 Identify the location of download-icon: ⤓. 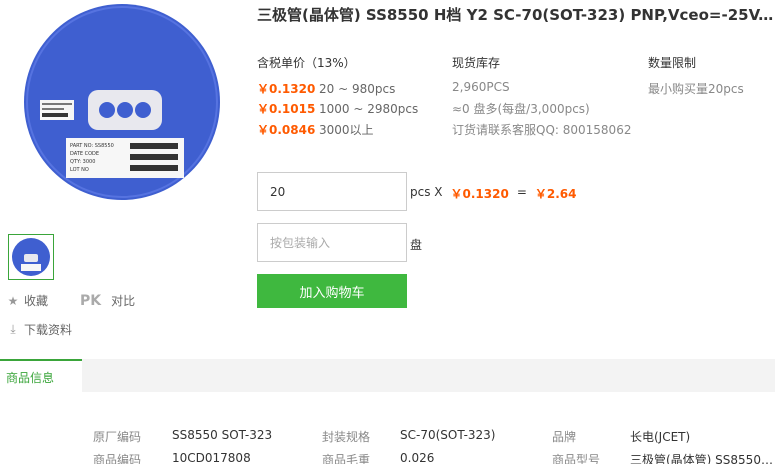
(13, 329).